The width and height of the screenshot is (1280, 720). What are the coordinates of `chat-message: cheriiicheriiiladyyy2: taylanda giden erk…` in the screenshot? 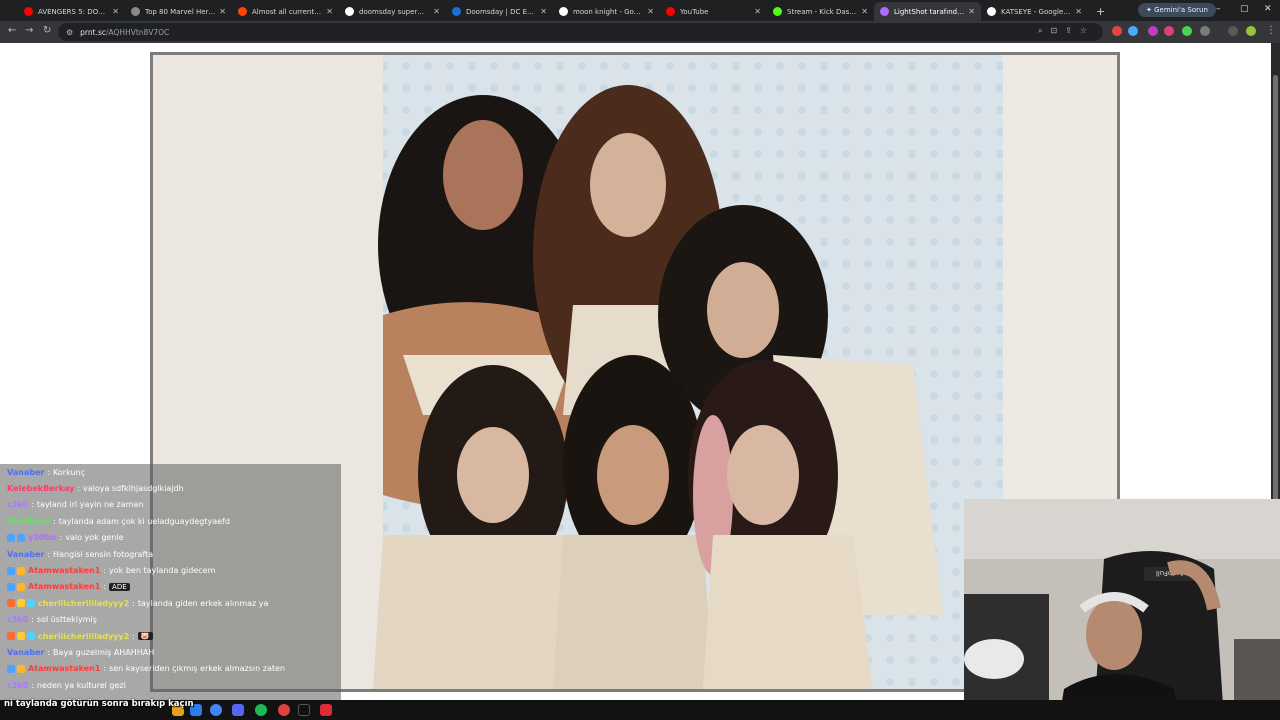 It's located at (170, 603).